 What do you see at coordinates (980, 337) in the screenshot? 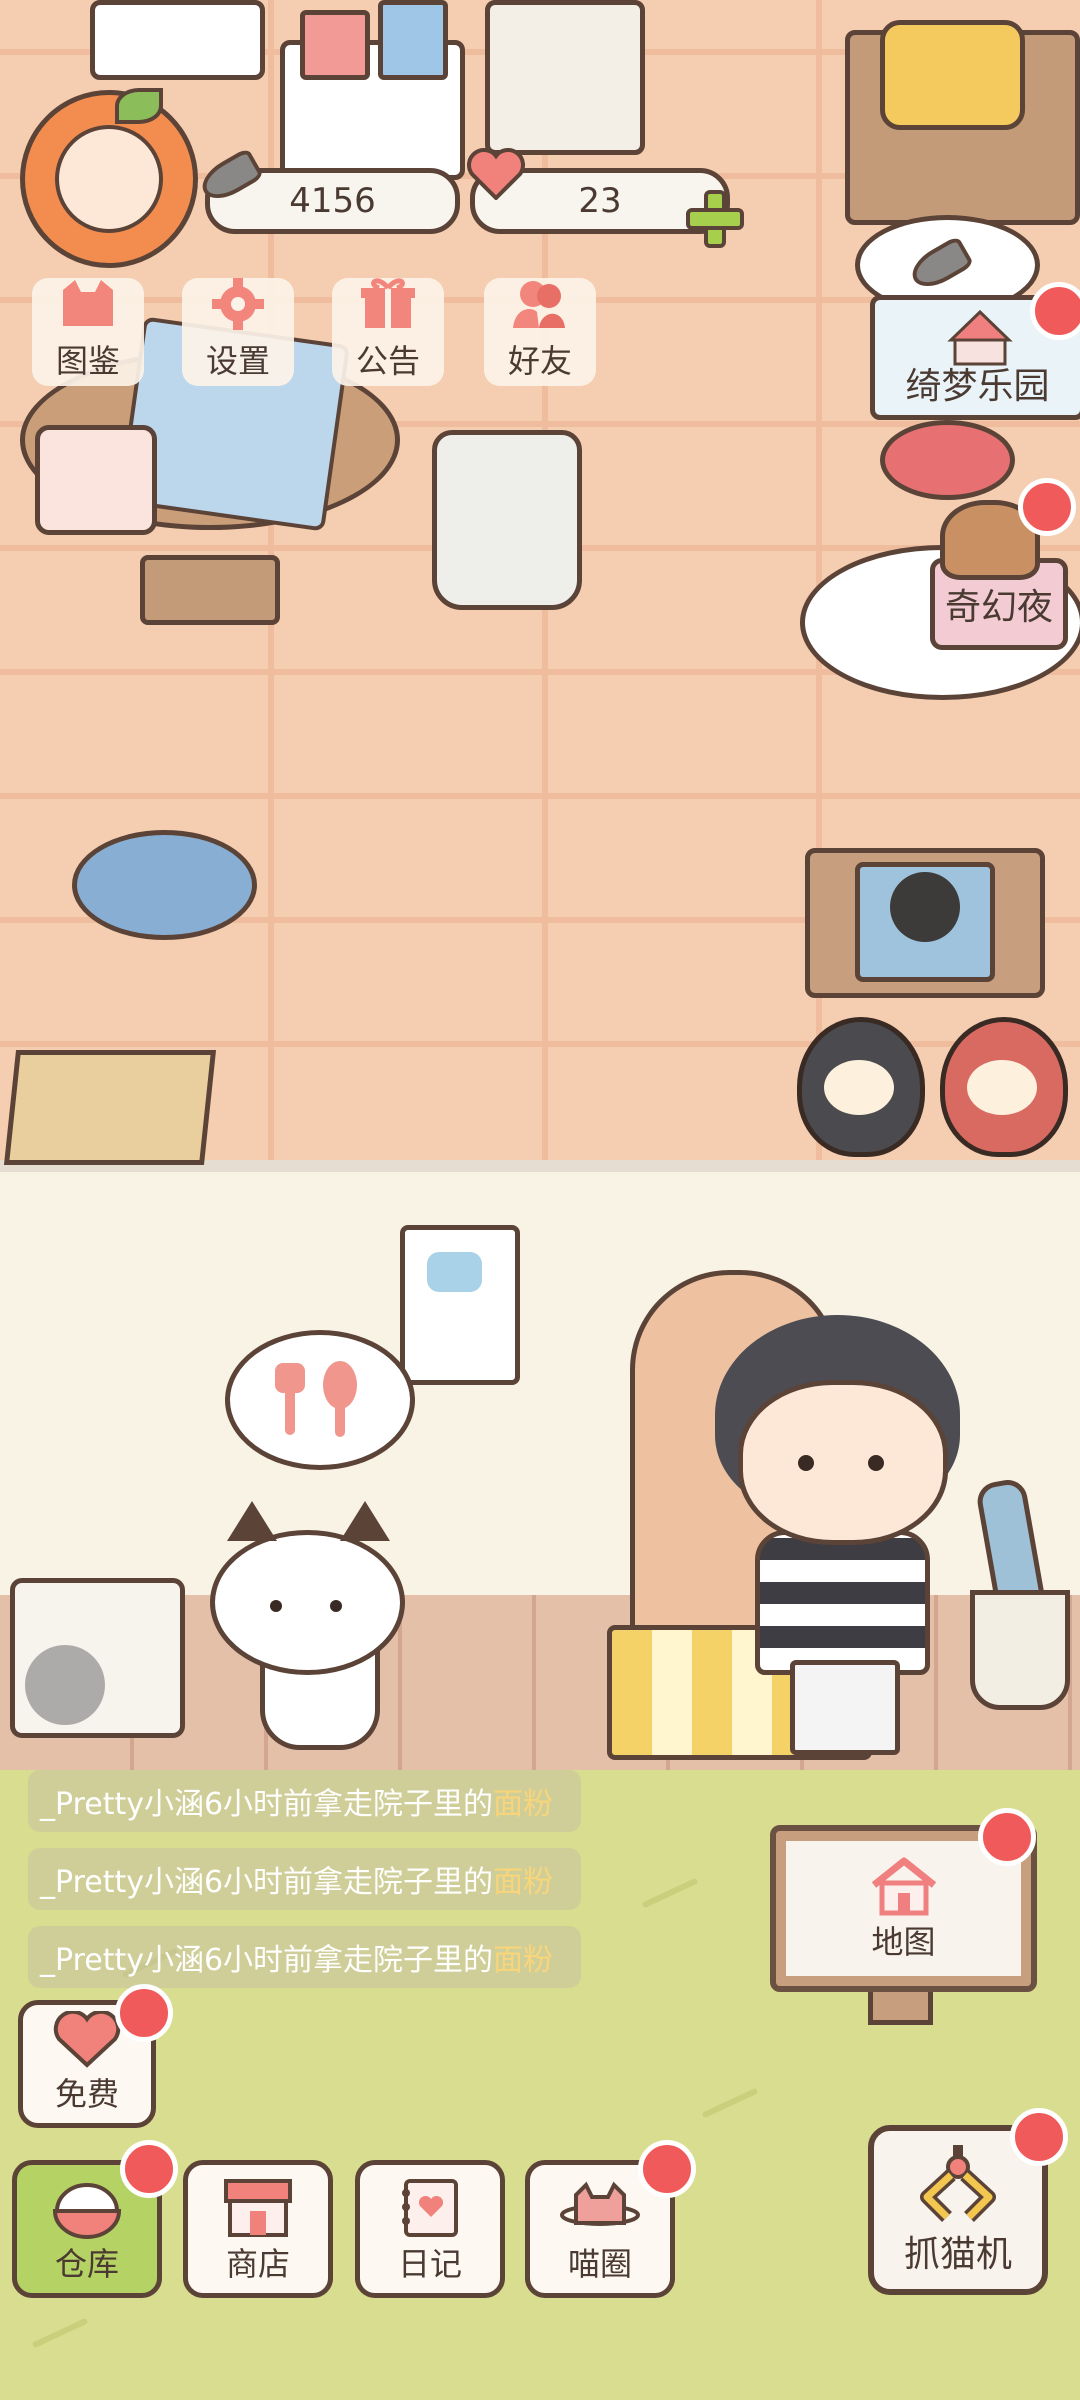
I see `circus-tent-icon` at bounding box center [980, 337].